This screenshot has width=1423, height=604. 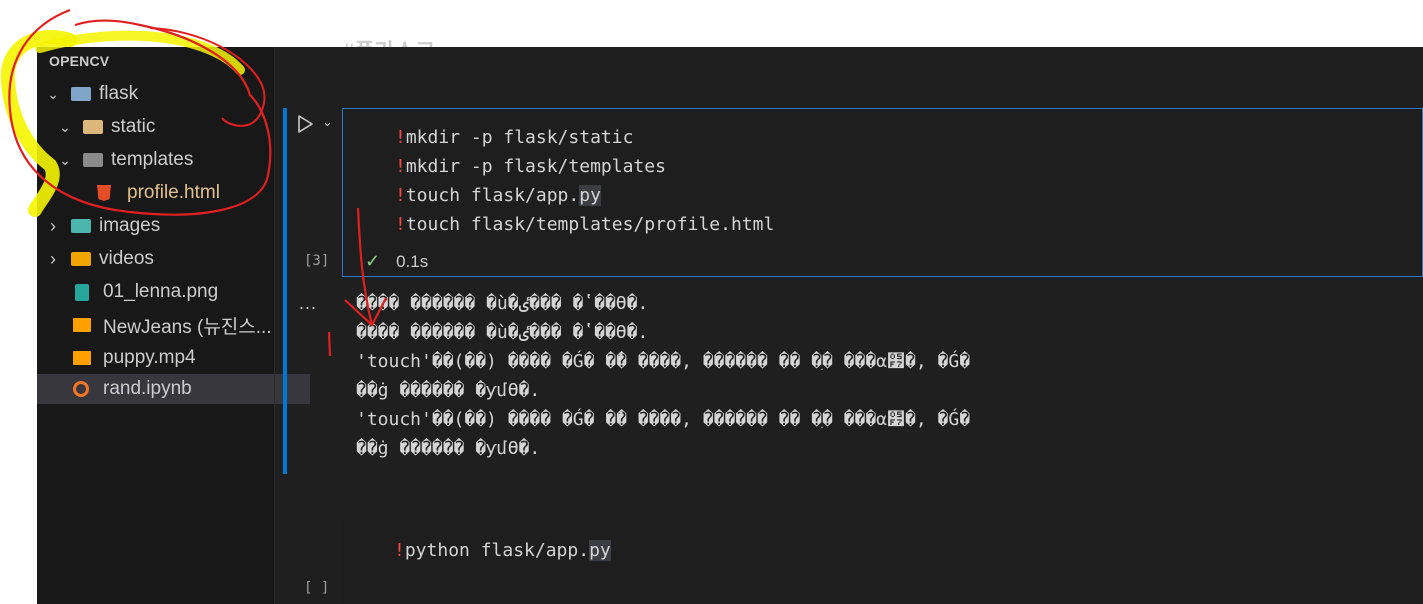 What do you see at coordinates (317, 261) in the screenshot?
I see `execution-count: [3]` at bounding box center [317, 261].